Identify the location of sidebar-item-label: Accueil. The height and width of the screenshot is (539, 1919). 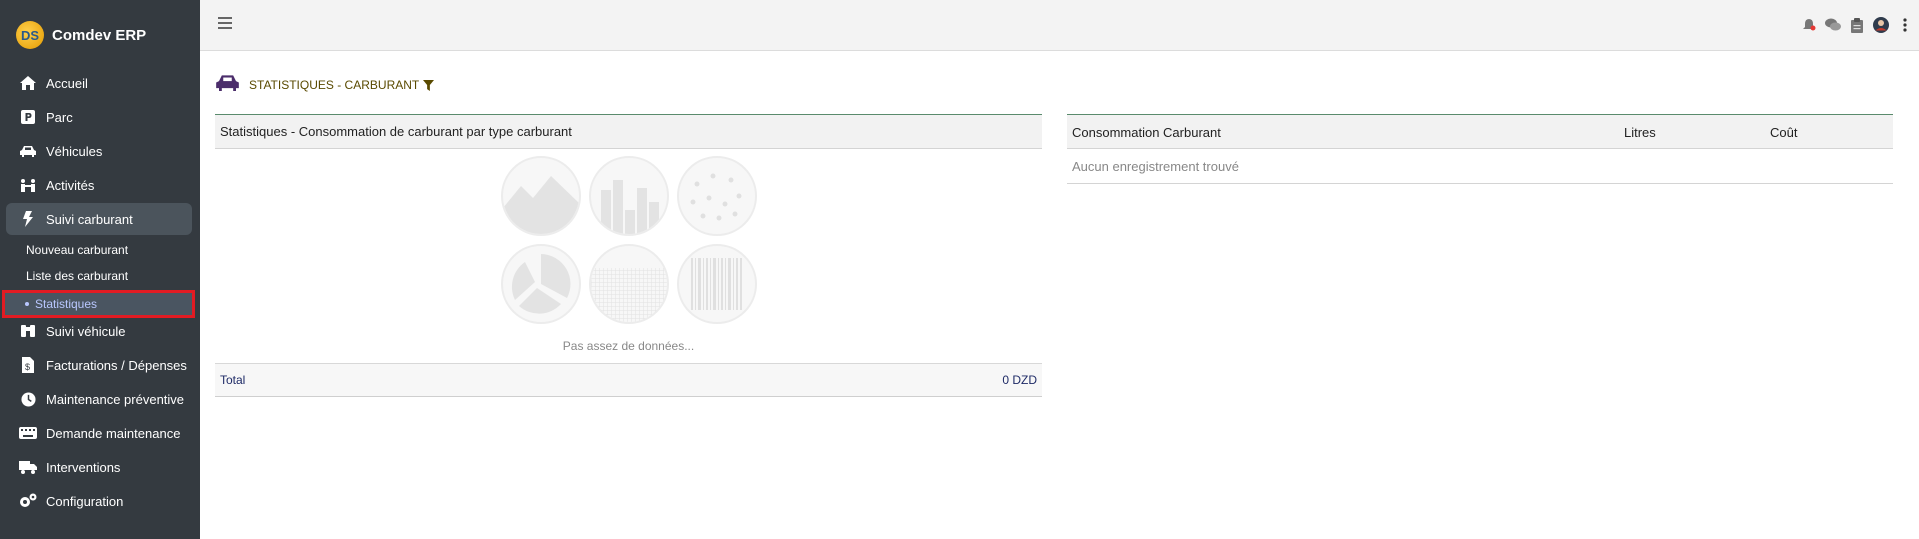
(67, 83).